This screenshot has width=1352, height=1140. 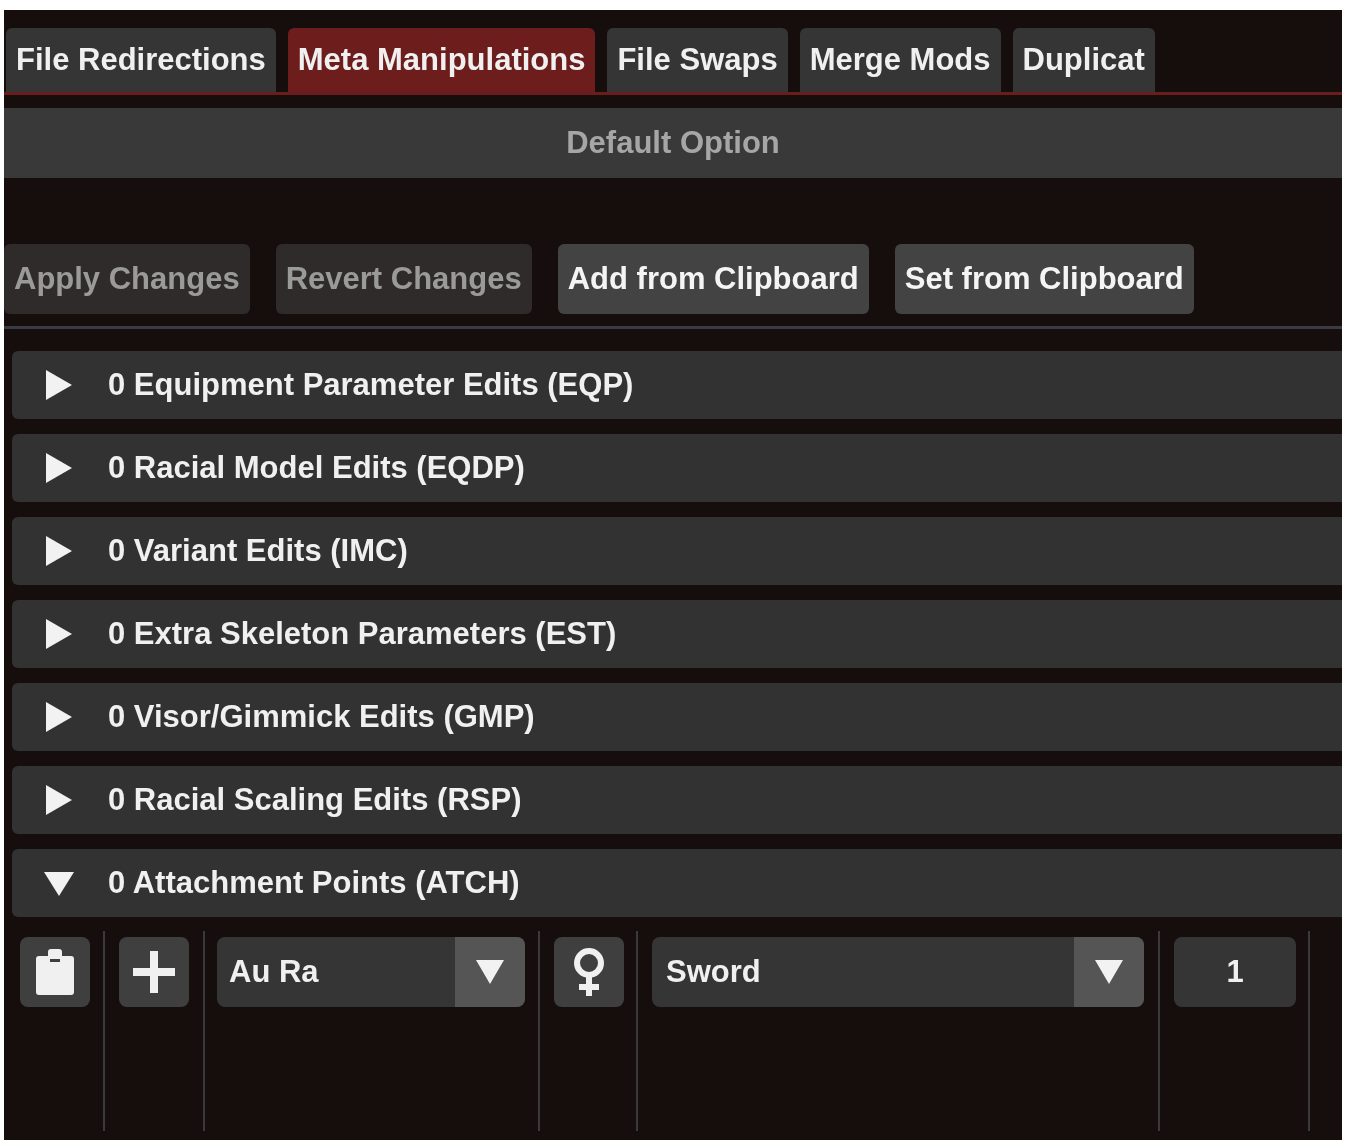 What do you see at coordinates (677, 717) in the screenshot?
I see `section-header: 0 Visor/Gimmick Edits (GMP)` at bounding box center [677, 717].